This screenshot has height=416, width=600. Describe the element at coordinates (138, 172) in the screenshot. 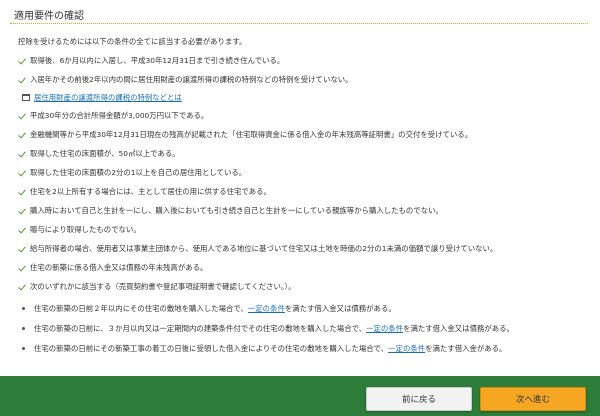

I see `requirement-text: 取得した住宅の床面積の2分の1以上を自己の居住用としている。` at that location.